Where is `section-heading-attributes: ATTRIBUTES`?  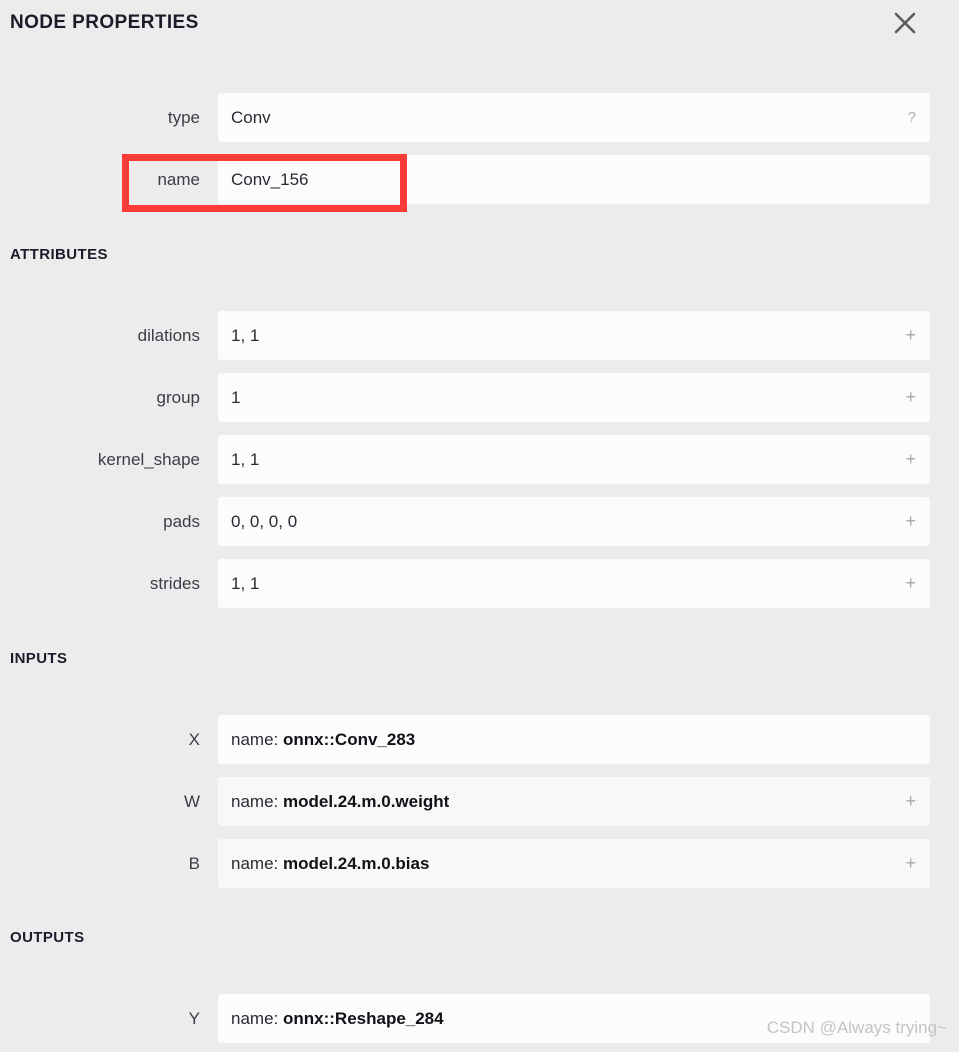 section-heading-attributes: ATTRIBUTES is located at coordinates (59, 254).